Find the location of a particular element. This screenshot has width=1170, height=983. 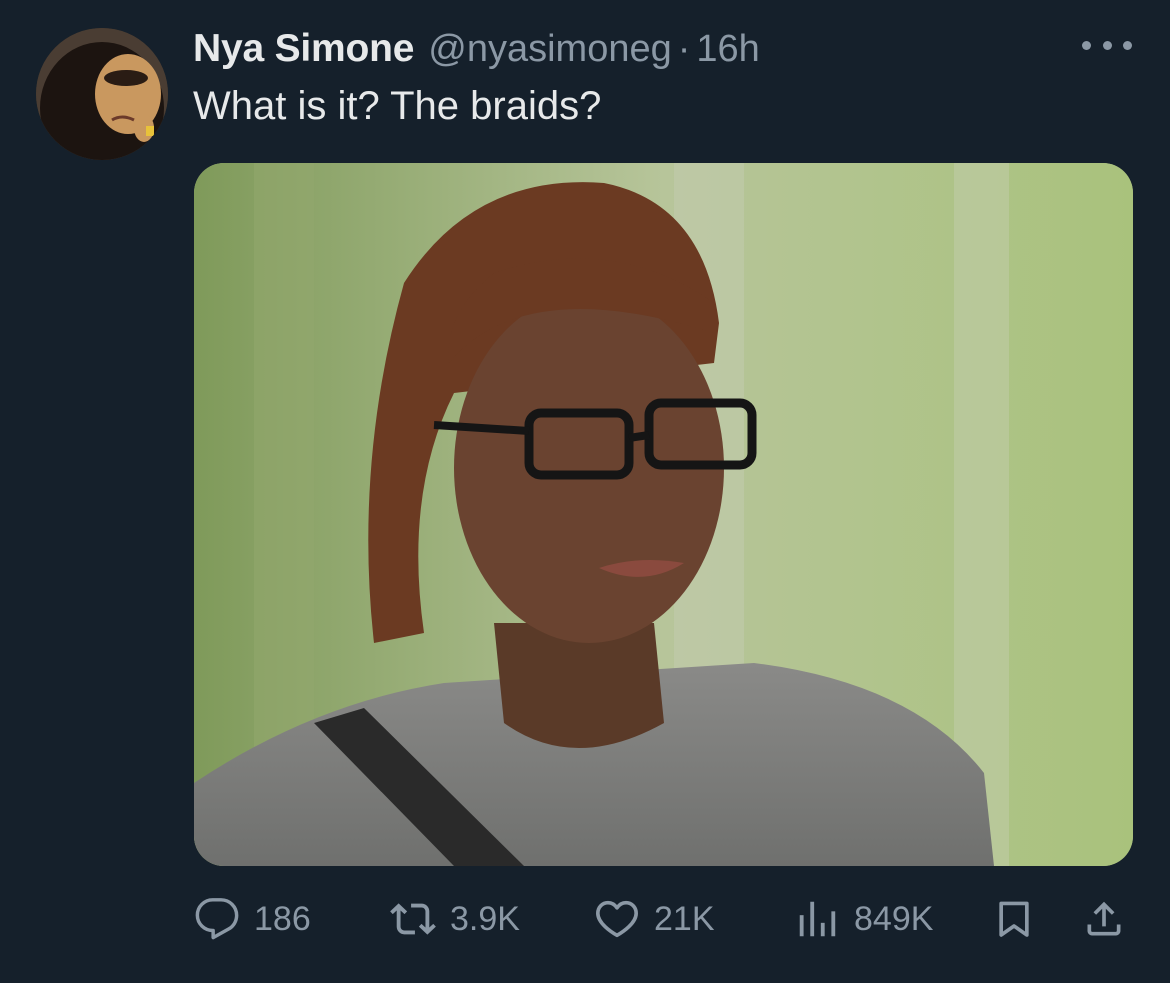

share-icon is located at coordinates (1104, 918).